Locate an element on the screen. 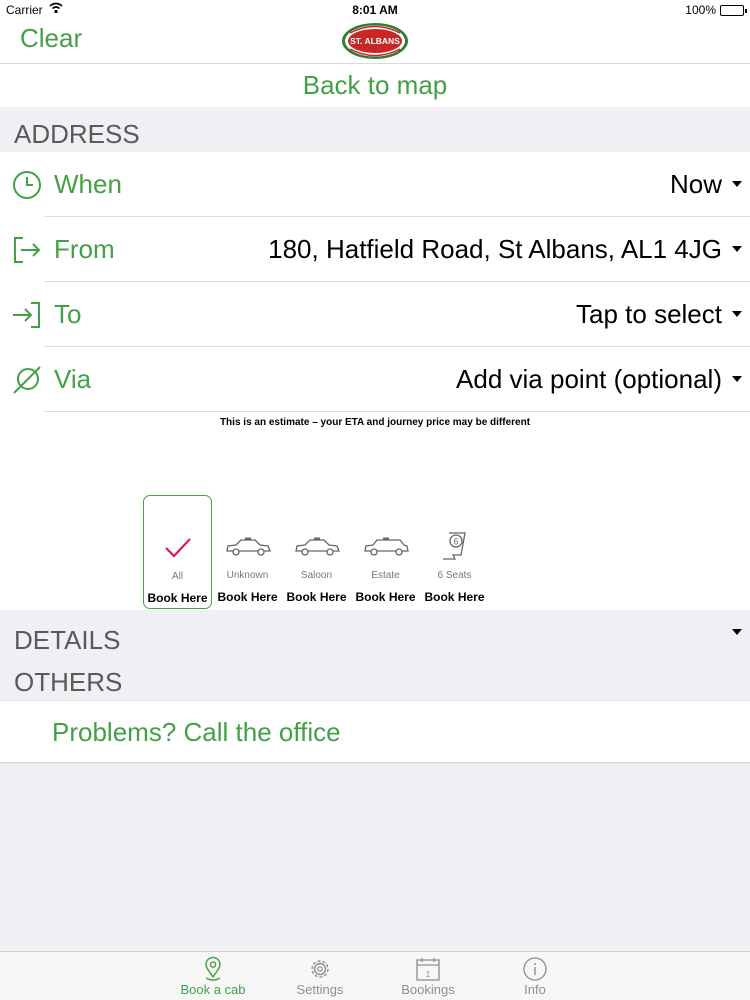 Image resolution: width=750 pixels, height=1000 pixels. tab-label: Settings is located at coordinates (320, 989).